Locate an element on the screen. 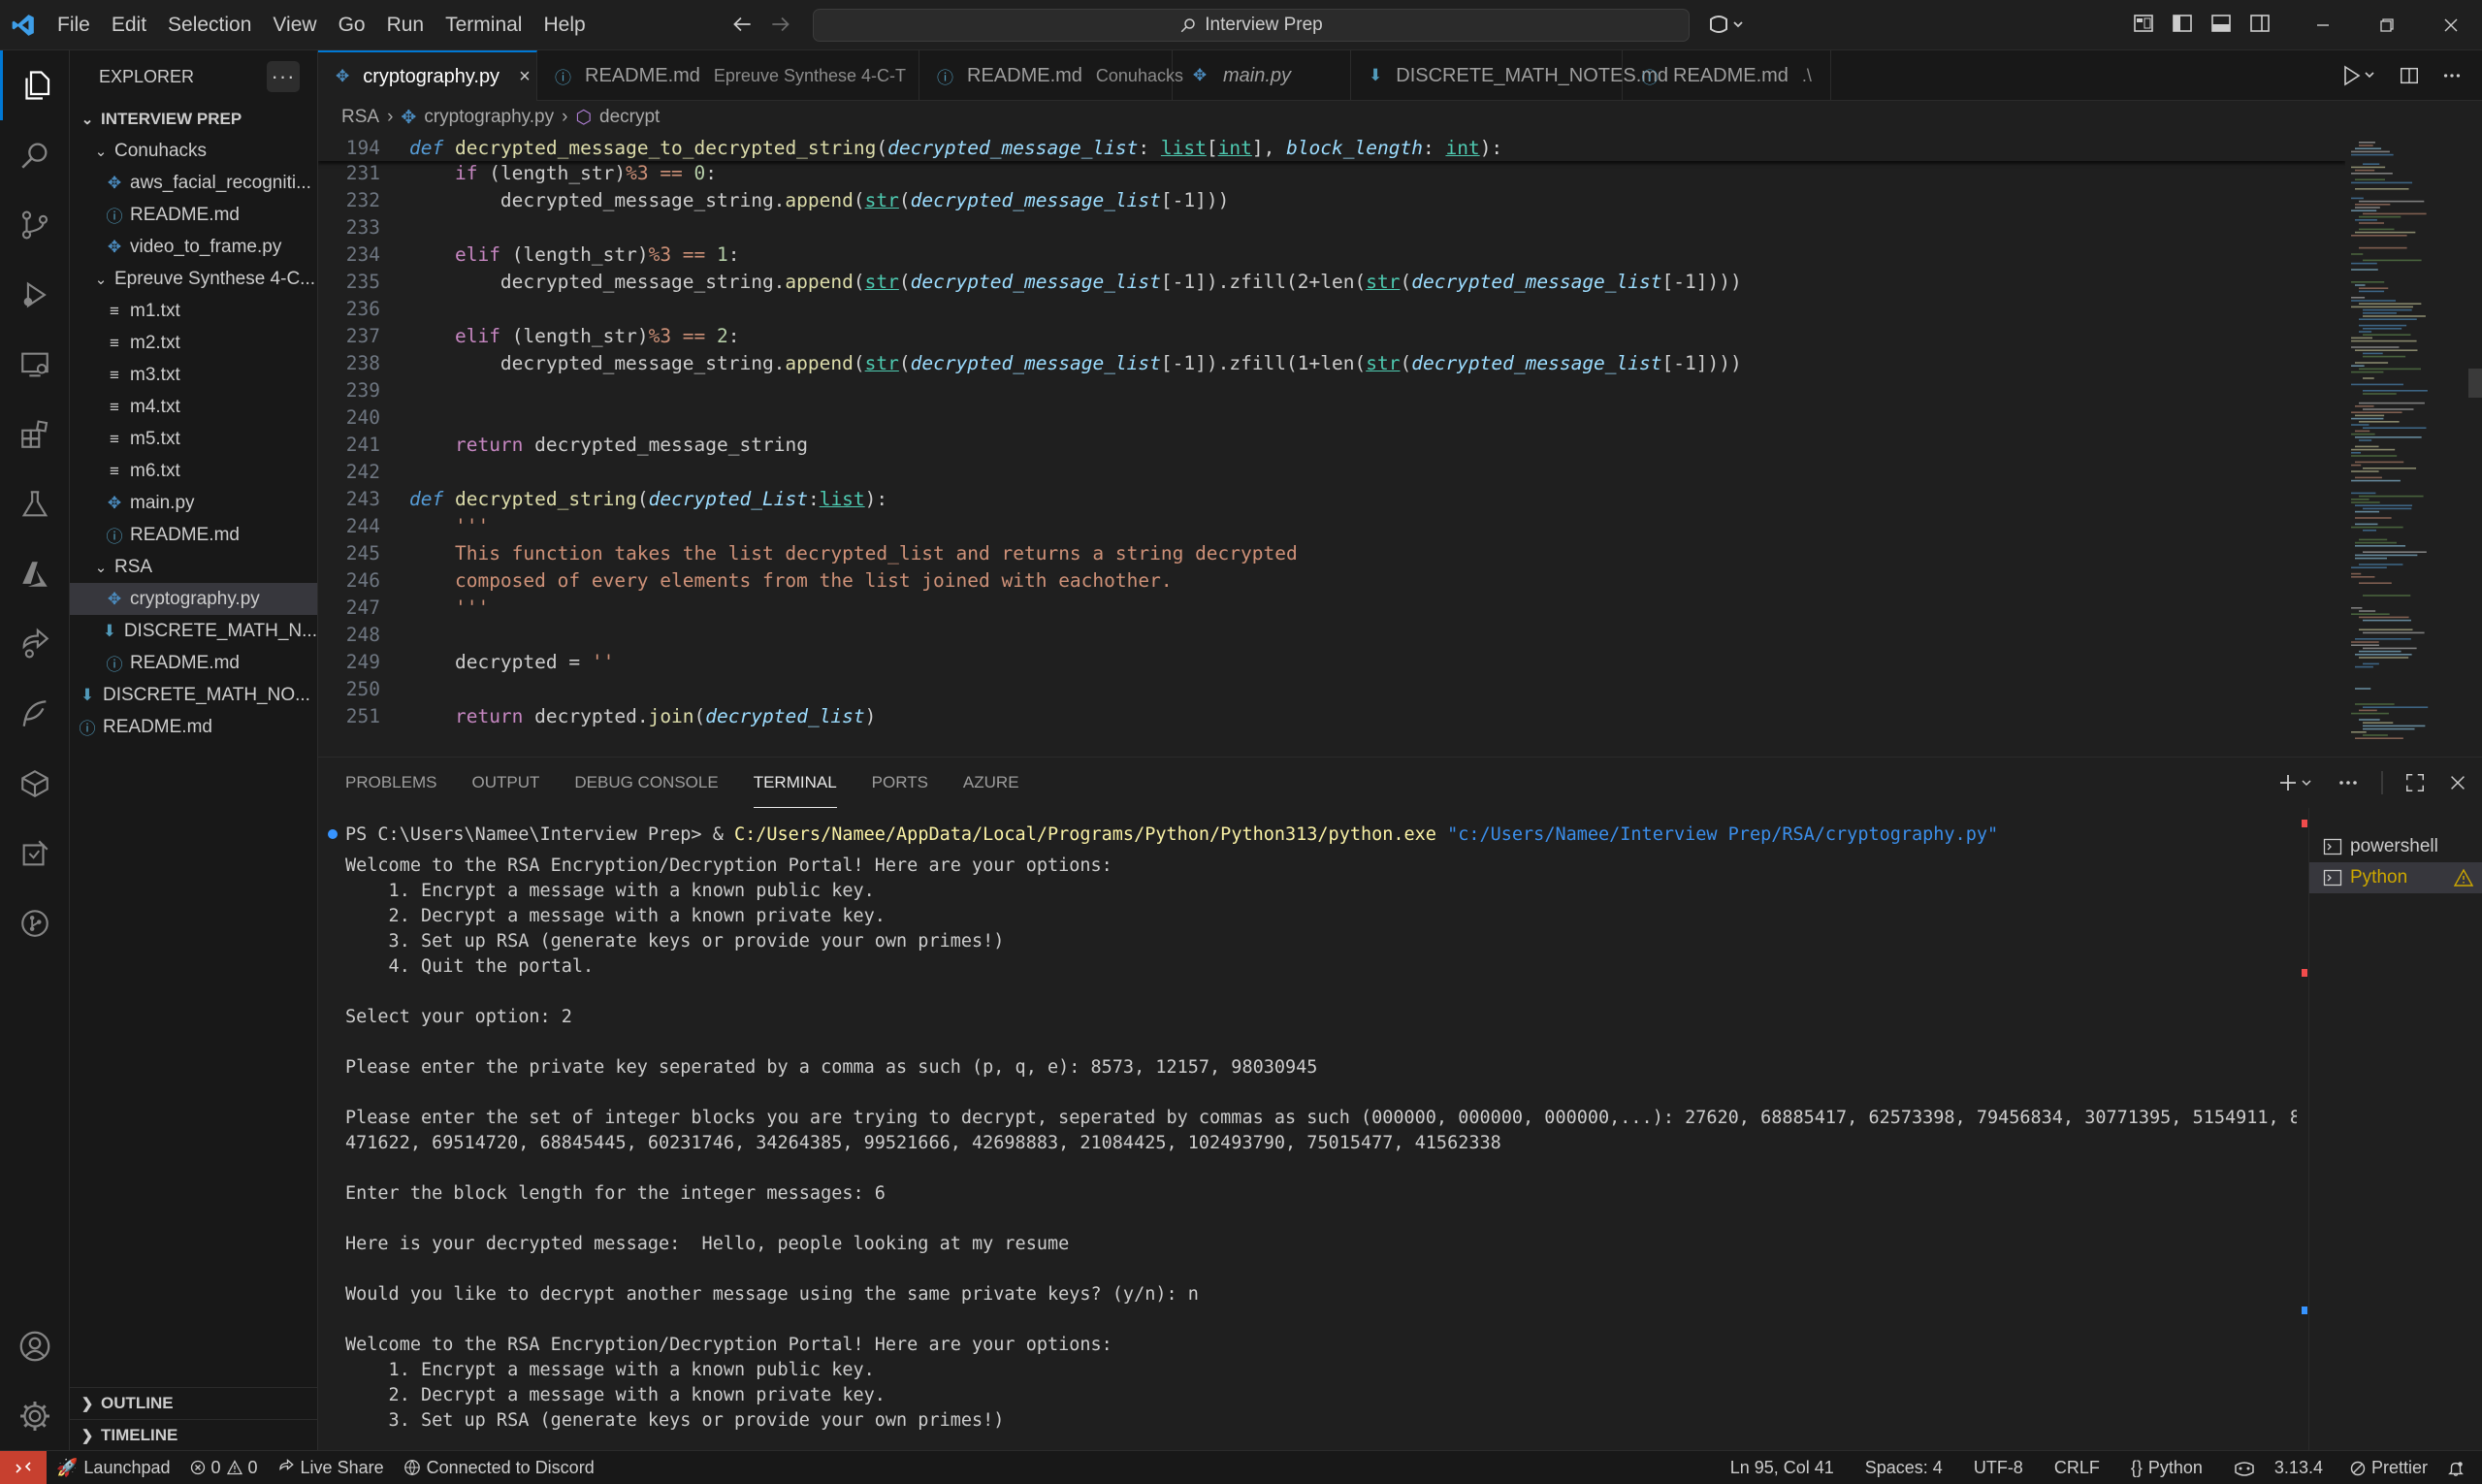 Image resolution: width=2482 pixels, height=1484 pixels. tree-file: ≡ m4.txt is located at coordinates (193, 407).